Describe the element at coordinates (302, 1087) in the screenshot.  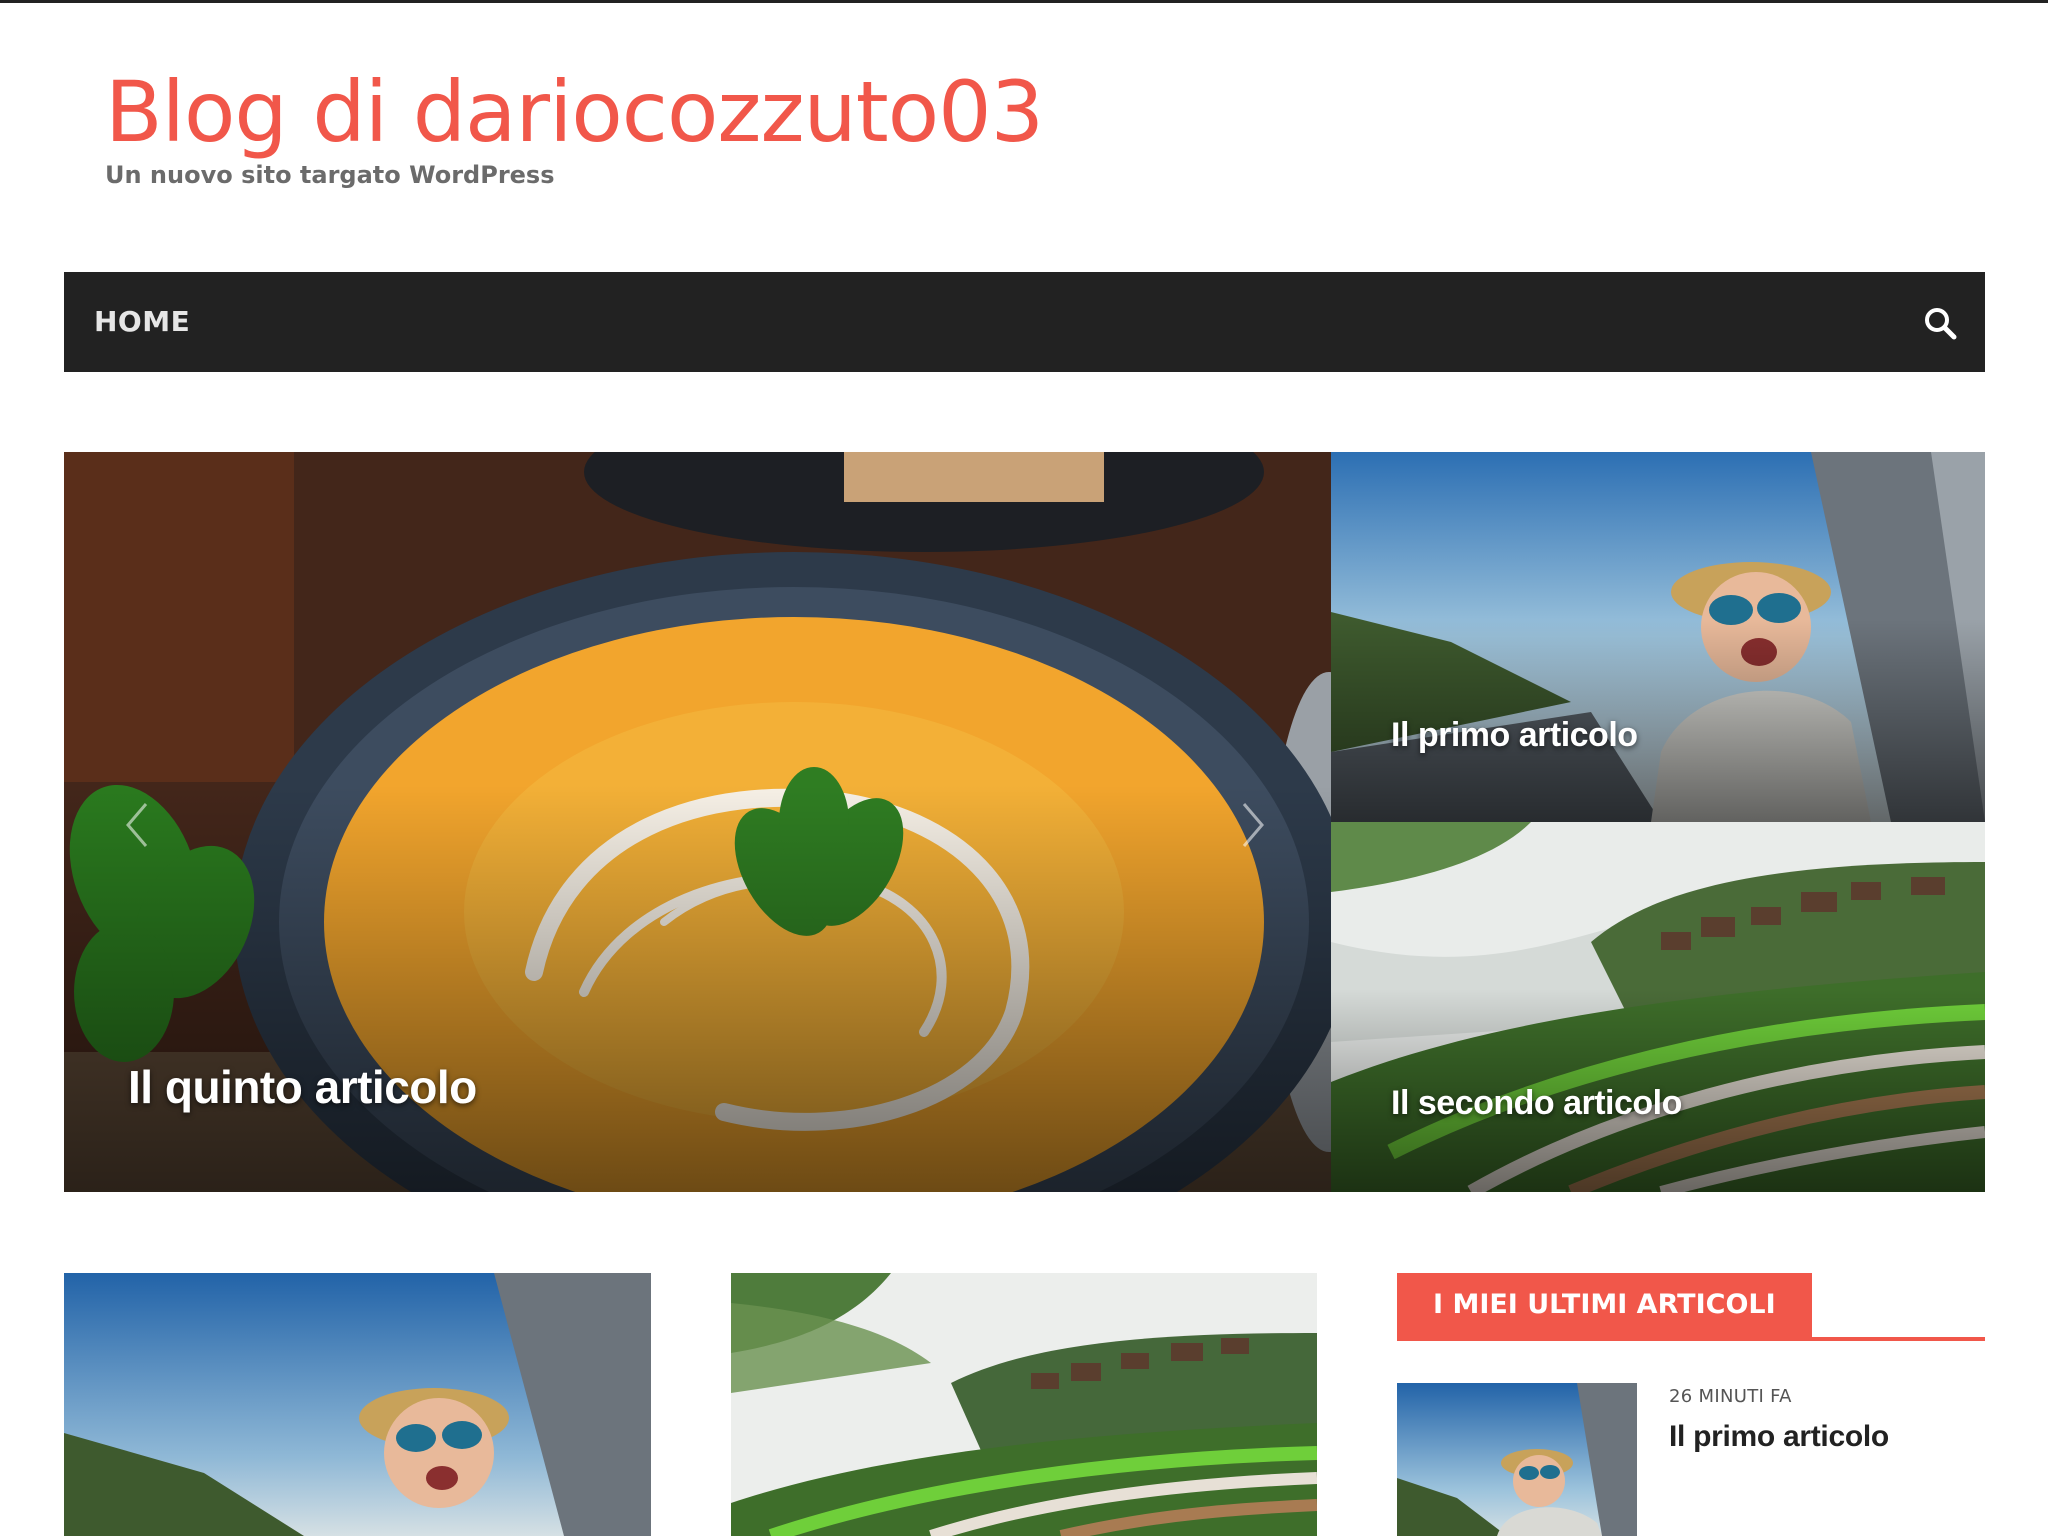
I see `featured-main-title: Il quinto articolo` at that location.